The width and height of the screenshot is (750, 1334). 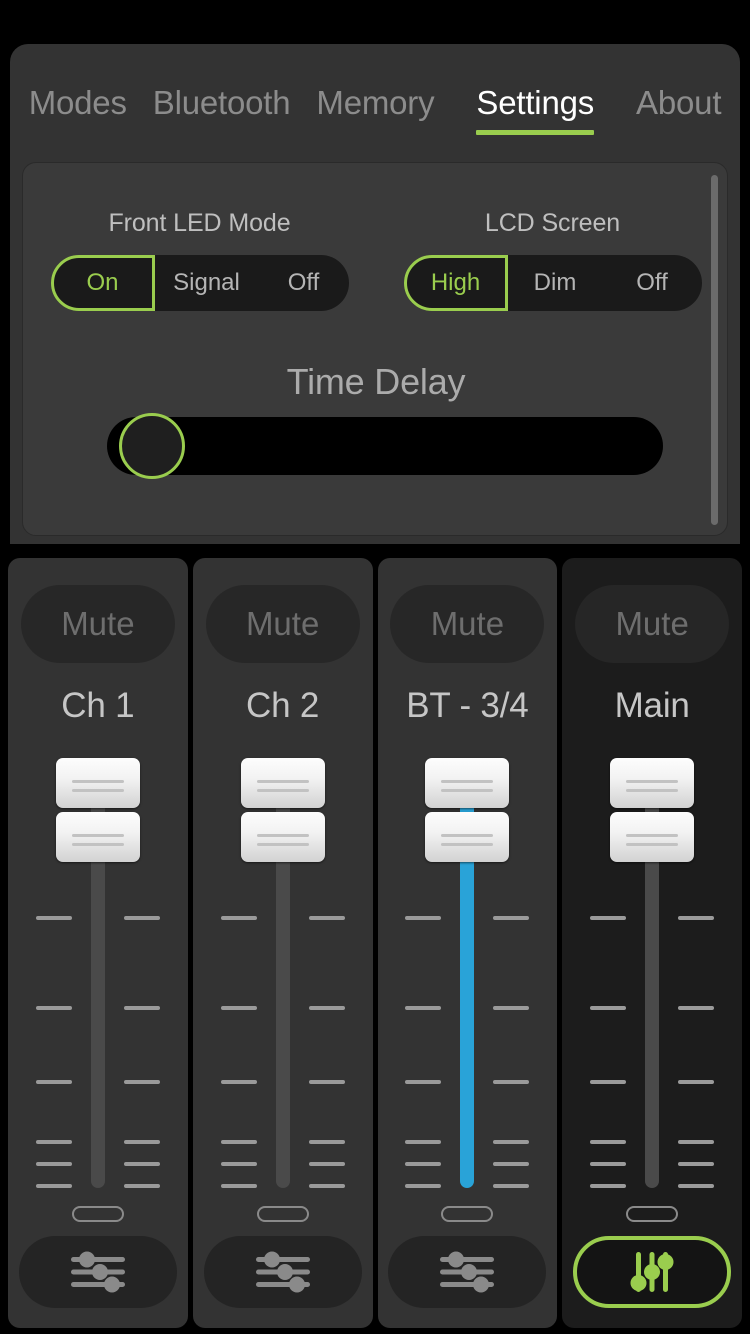 I want to click on tab-about: About, so click(x=678, y=103).